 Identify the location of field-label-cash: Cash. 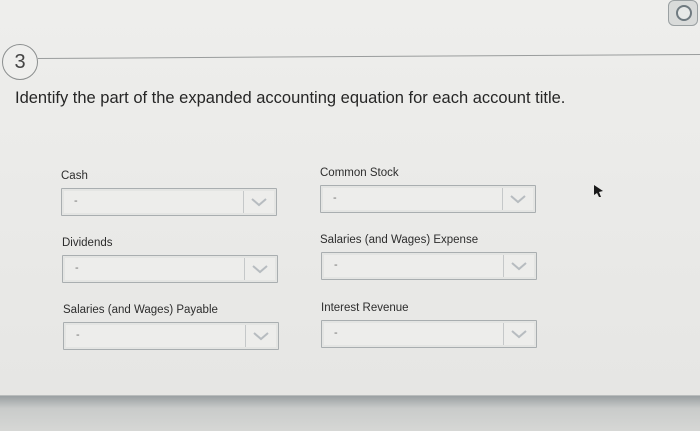
(74, 176).